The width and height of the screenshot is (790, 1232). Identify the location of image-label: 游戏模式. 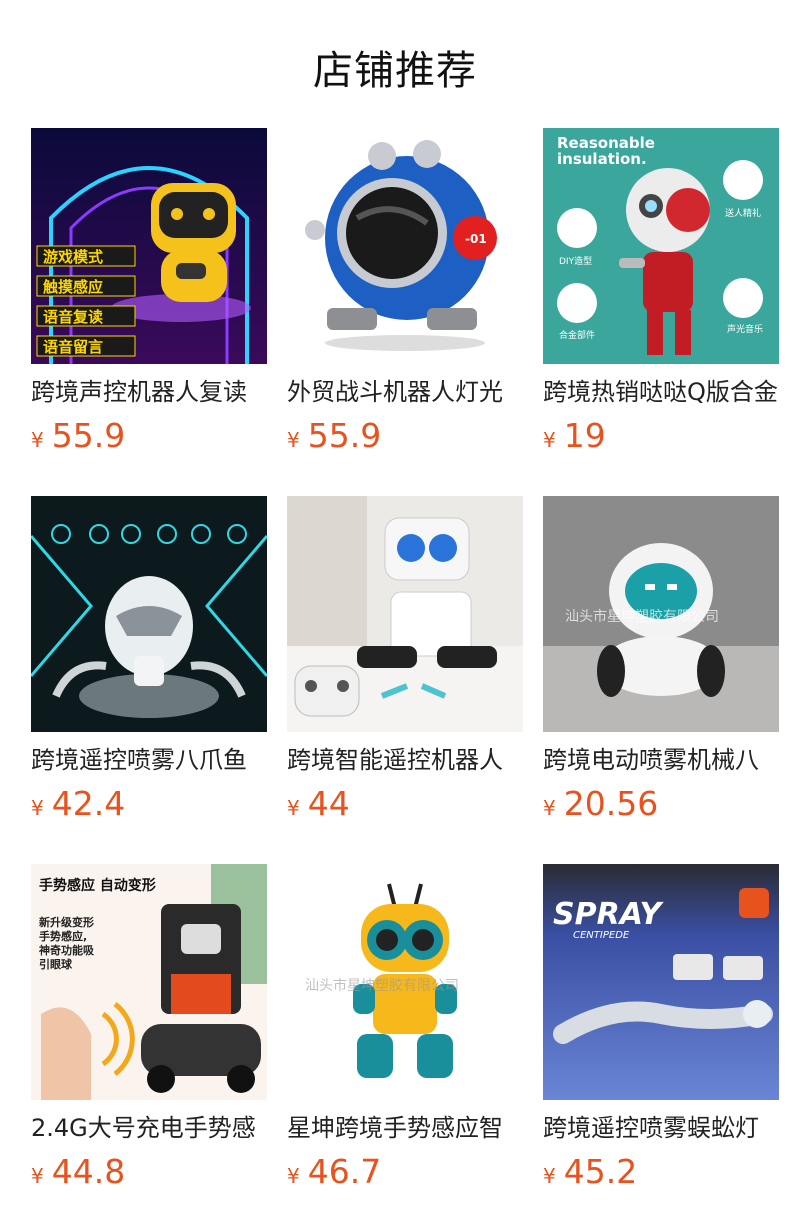
(73, 257).